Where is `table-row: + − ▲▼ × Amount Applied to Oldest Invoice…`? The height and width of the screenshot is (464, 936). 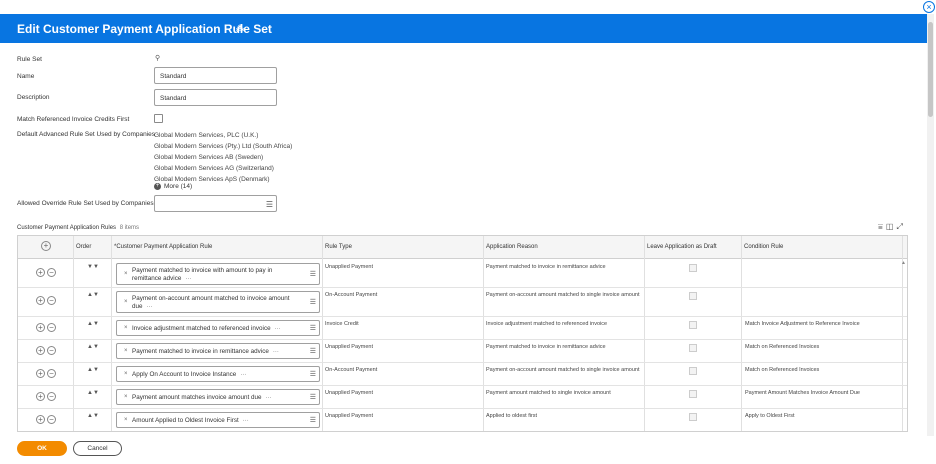
table-row: + − ▲▼ × Amount Applied to Oldest Invoice… is located at coordinates (462, 420).